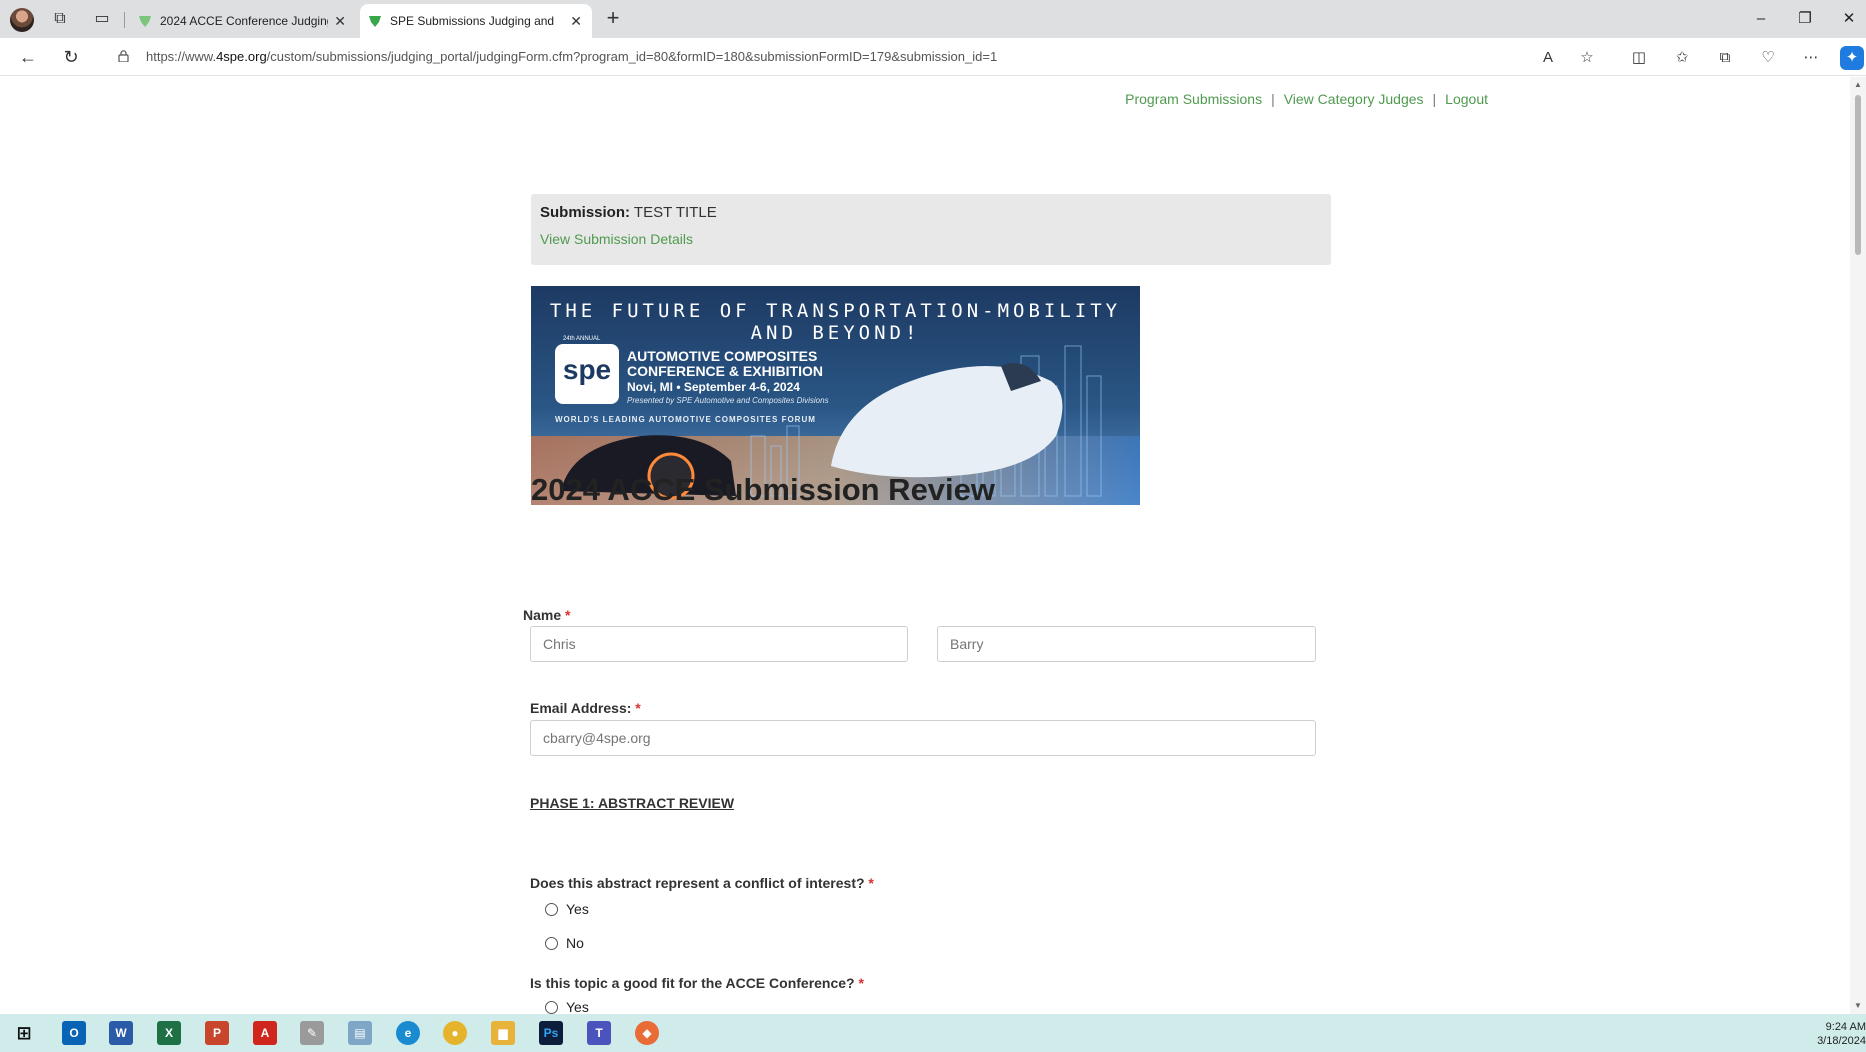  I want to click on logout-link: Logout, so click(1466, 99).